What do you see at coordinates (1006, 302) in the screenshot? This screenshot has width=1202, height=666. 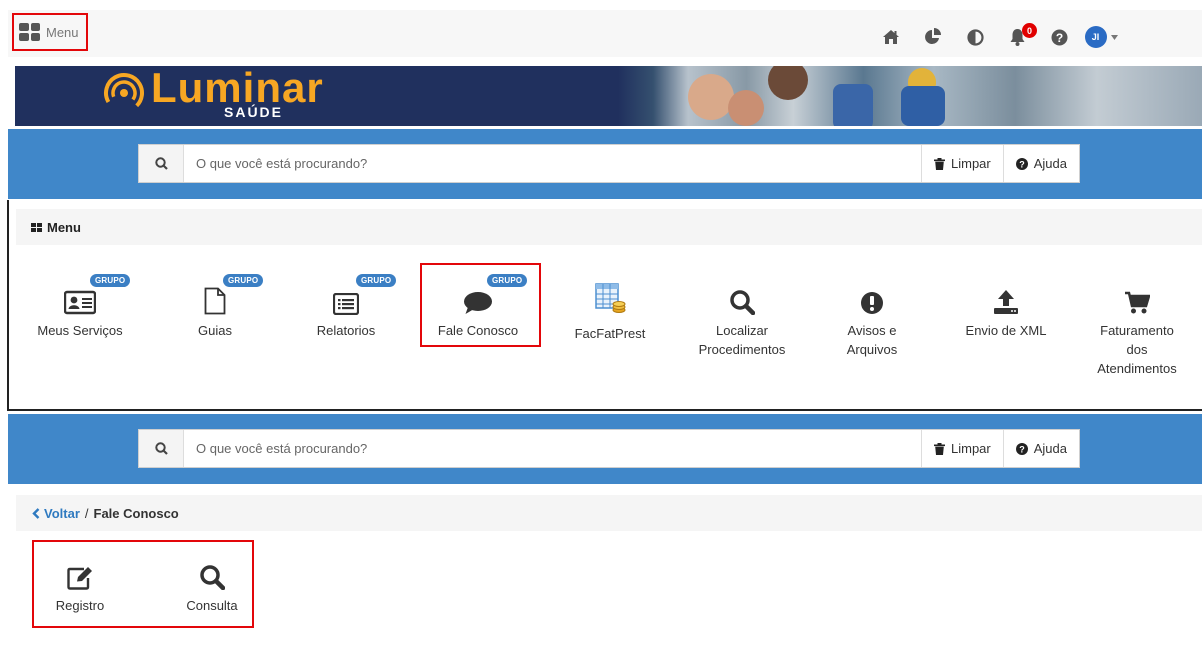 I see `upload-icon` at bounding box center [1006, 302].